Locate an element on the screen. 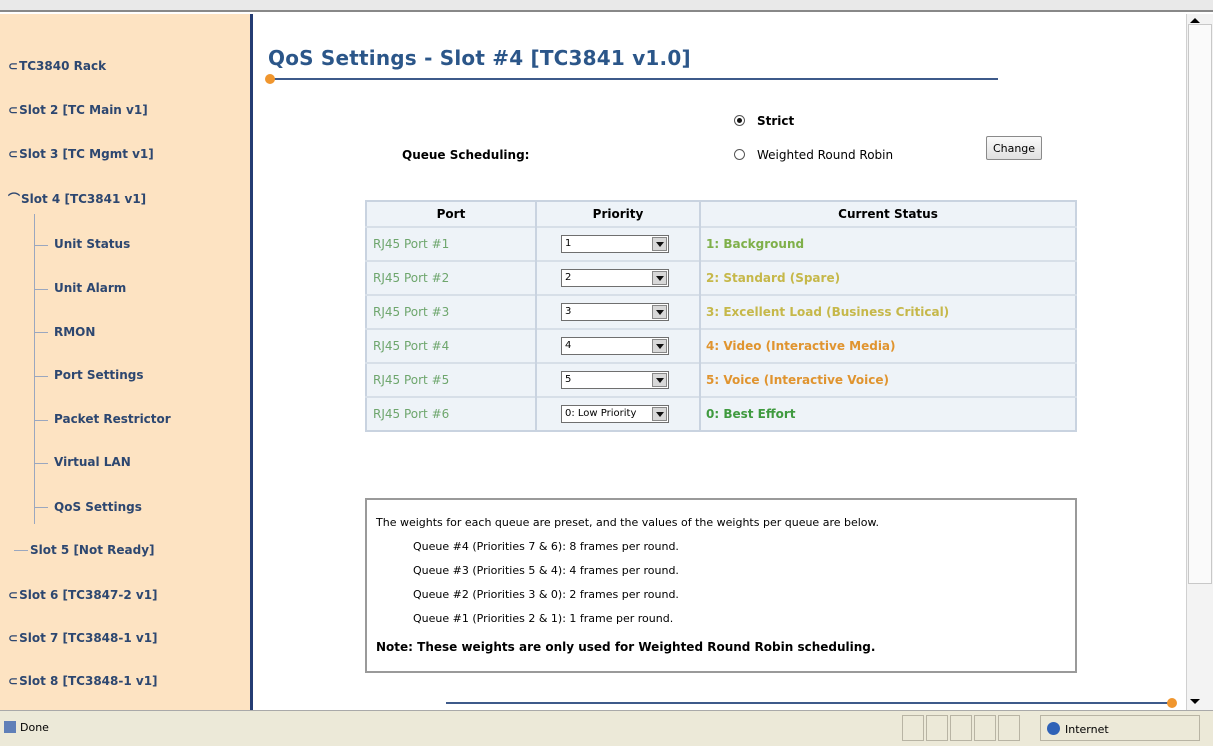  browser-top-chrome is located at coordinates (606, 6).